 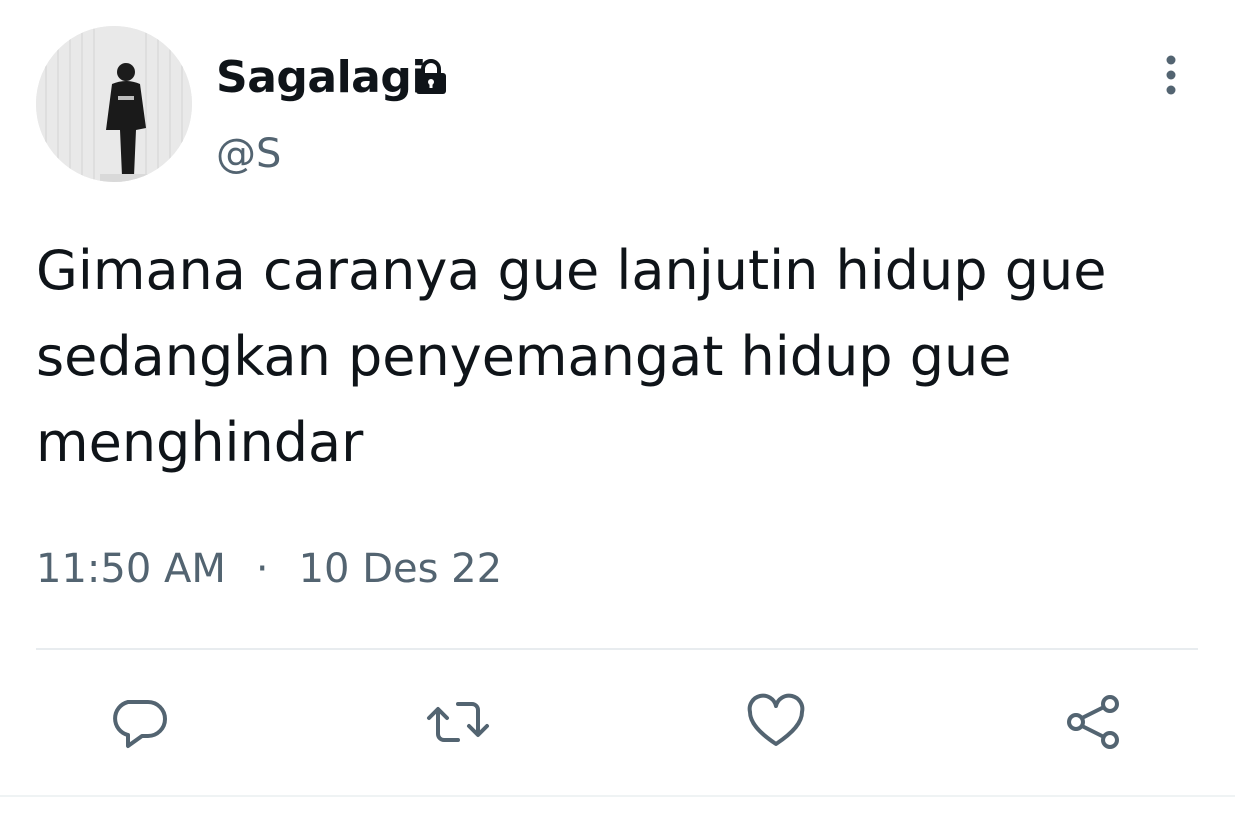 I want to click on retweet-button, so click(x=458, y=722).